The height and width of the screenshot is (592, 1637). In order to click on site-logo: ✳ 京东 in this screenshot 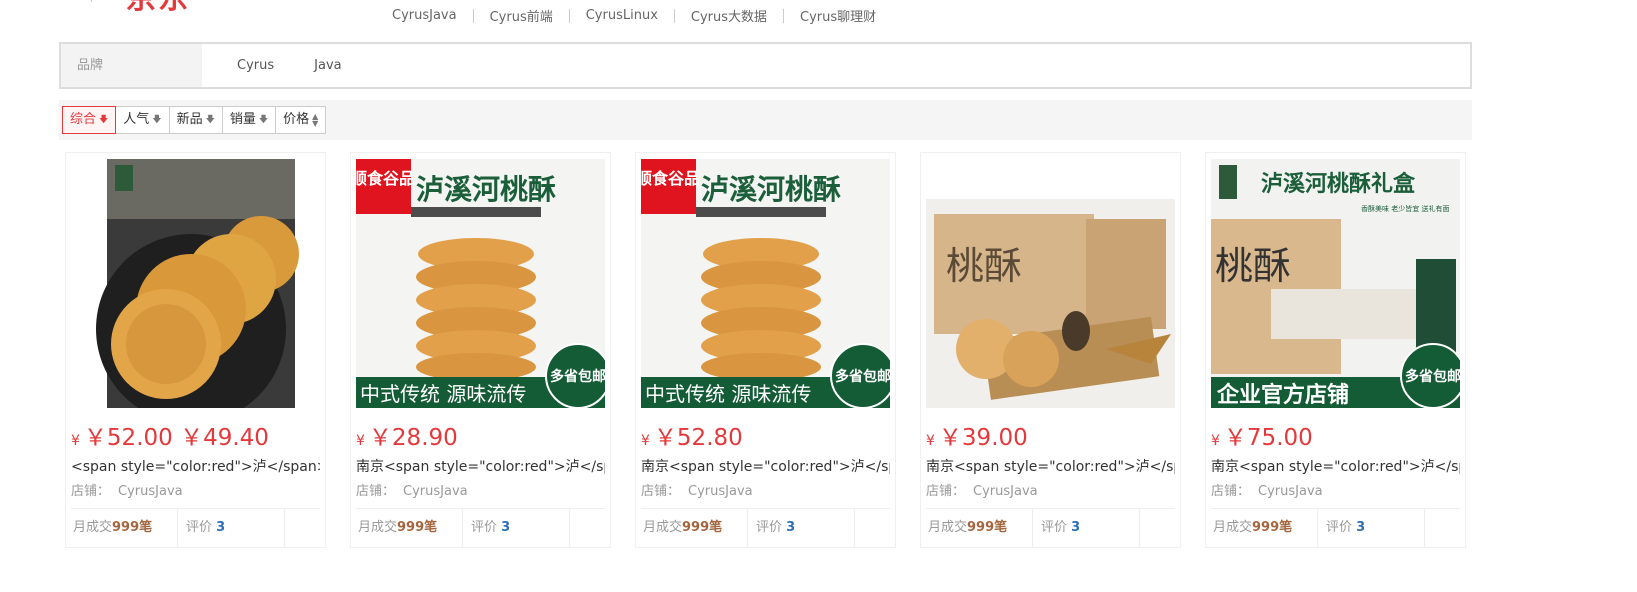, I will do `click(154, 6)`.